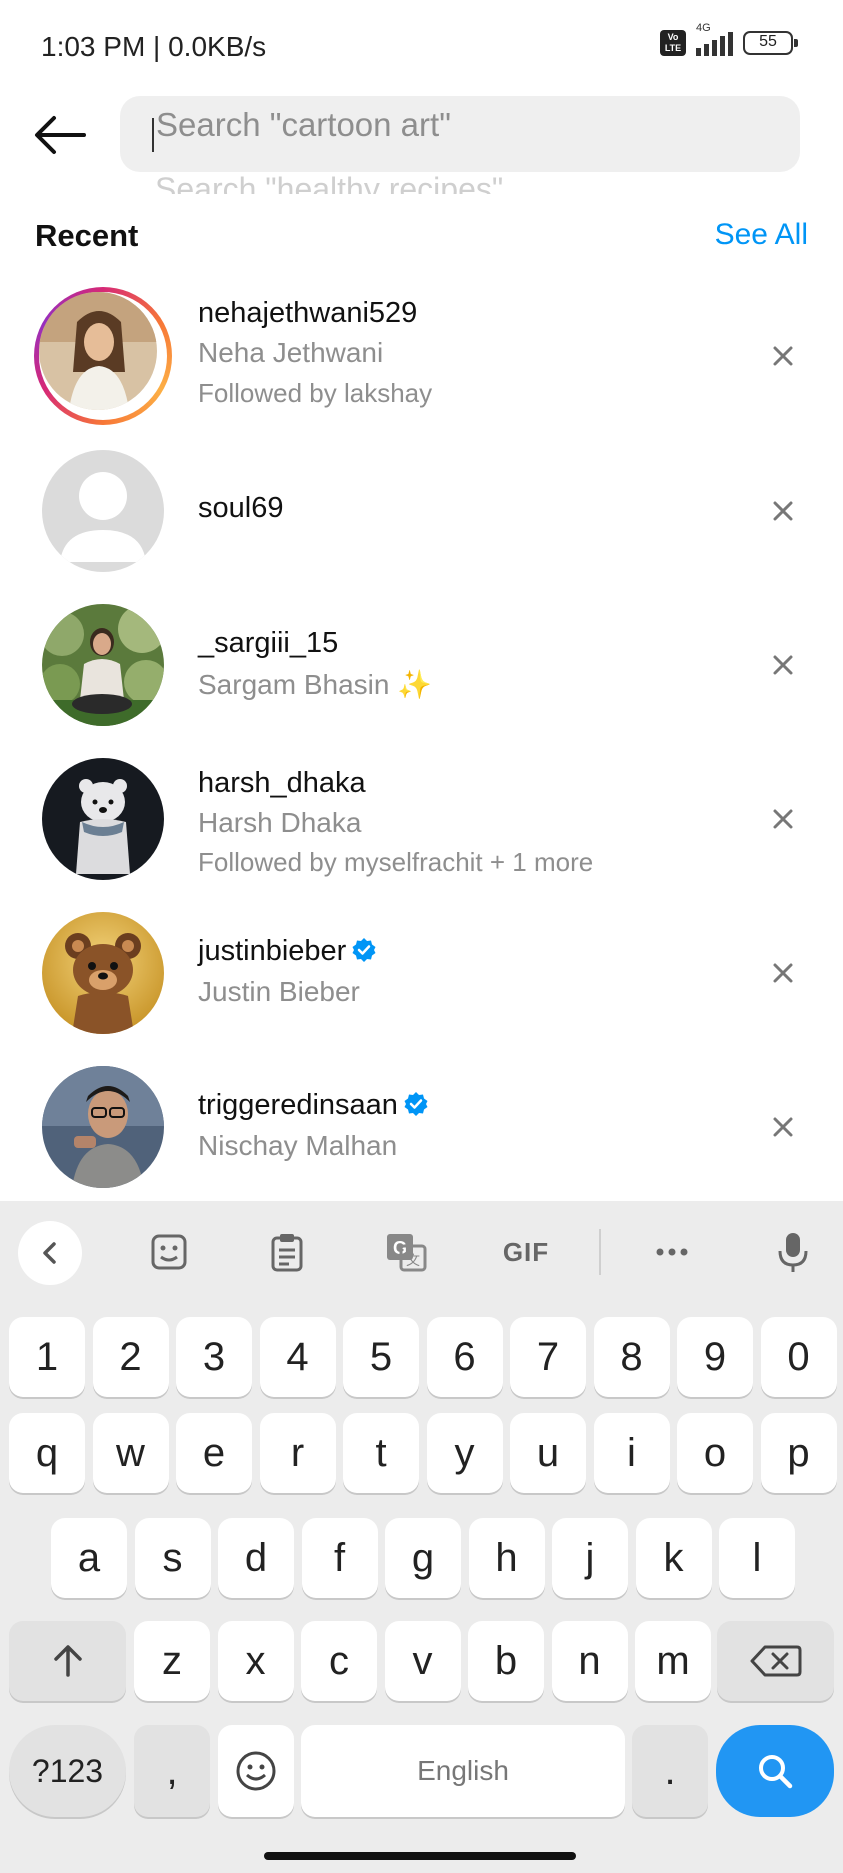 The image size is (843, 1873). I want to click on gif-button: GIF, so click(526, 1252).